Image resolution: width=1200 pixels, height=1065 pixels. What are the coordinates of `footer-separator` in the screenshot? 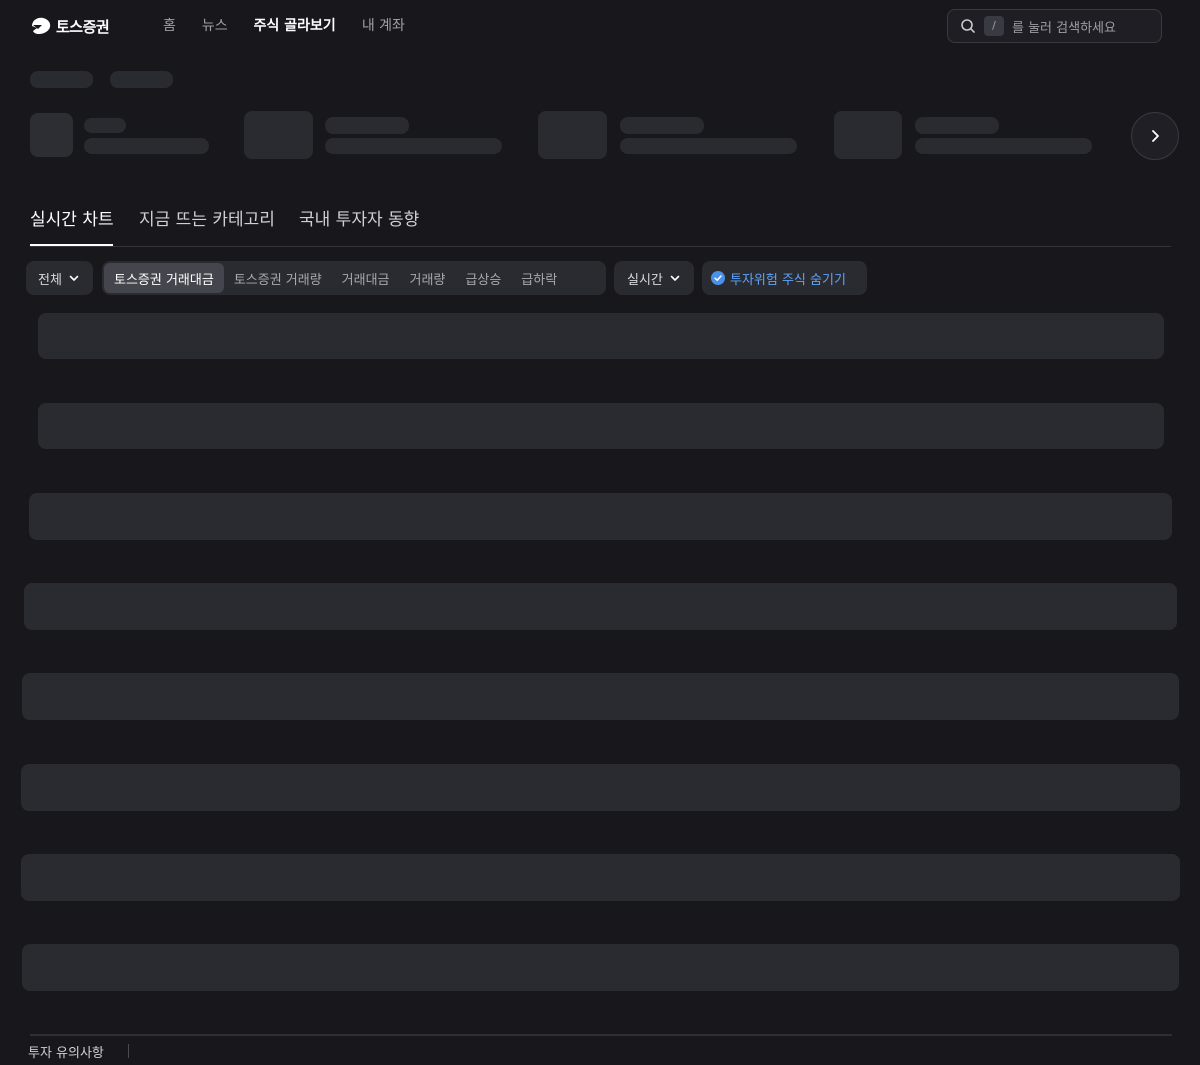 It's located at (128, 1051).